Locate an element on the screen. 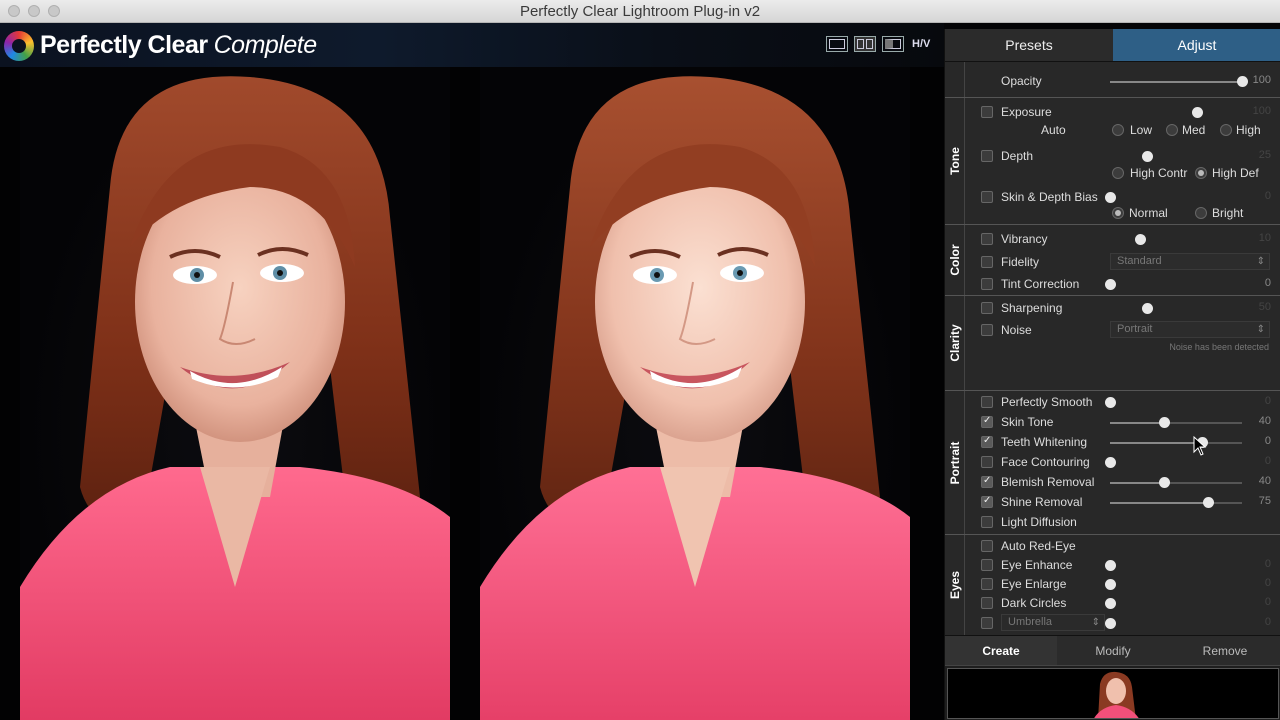 This screenshot has width=1280, height=720. skin-depth-bias-slider is located at coordinates (1173, 197).